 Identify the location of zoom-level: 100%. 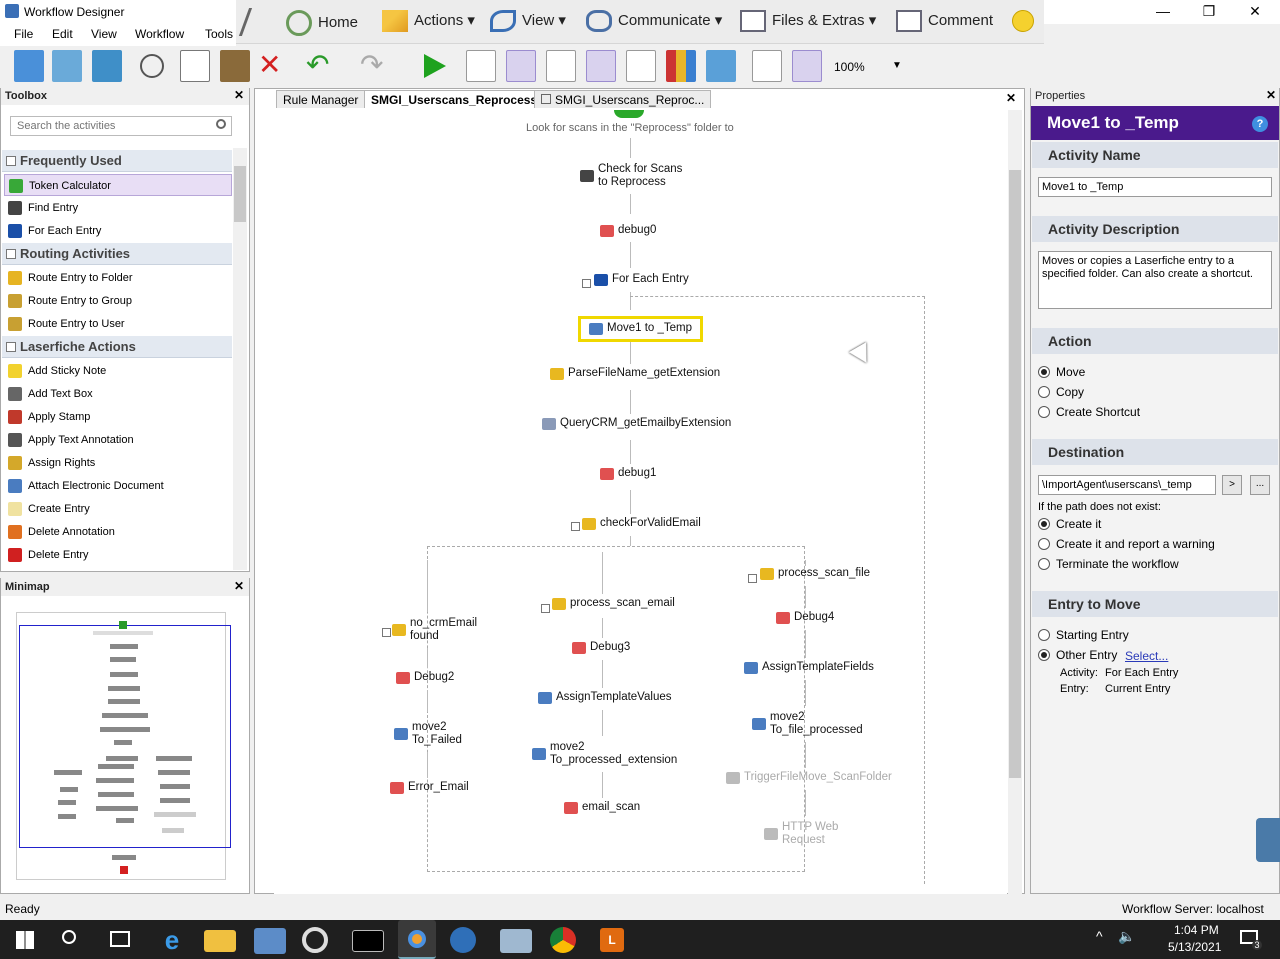
(849, 67).